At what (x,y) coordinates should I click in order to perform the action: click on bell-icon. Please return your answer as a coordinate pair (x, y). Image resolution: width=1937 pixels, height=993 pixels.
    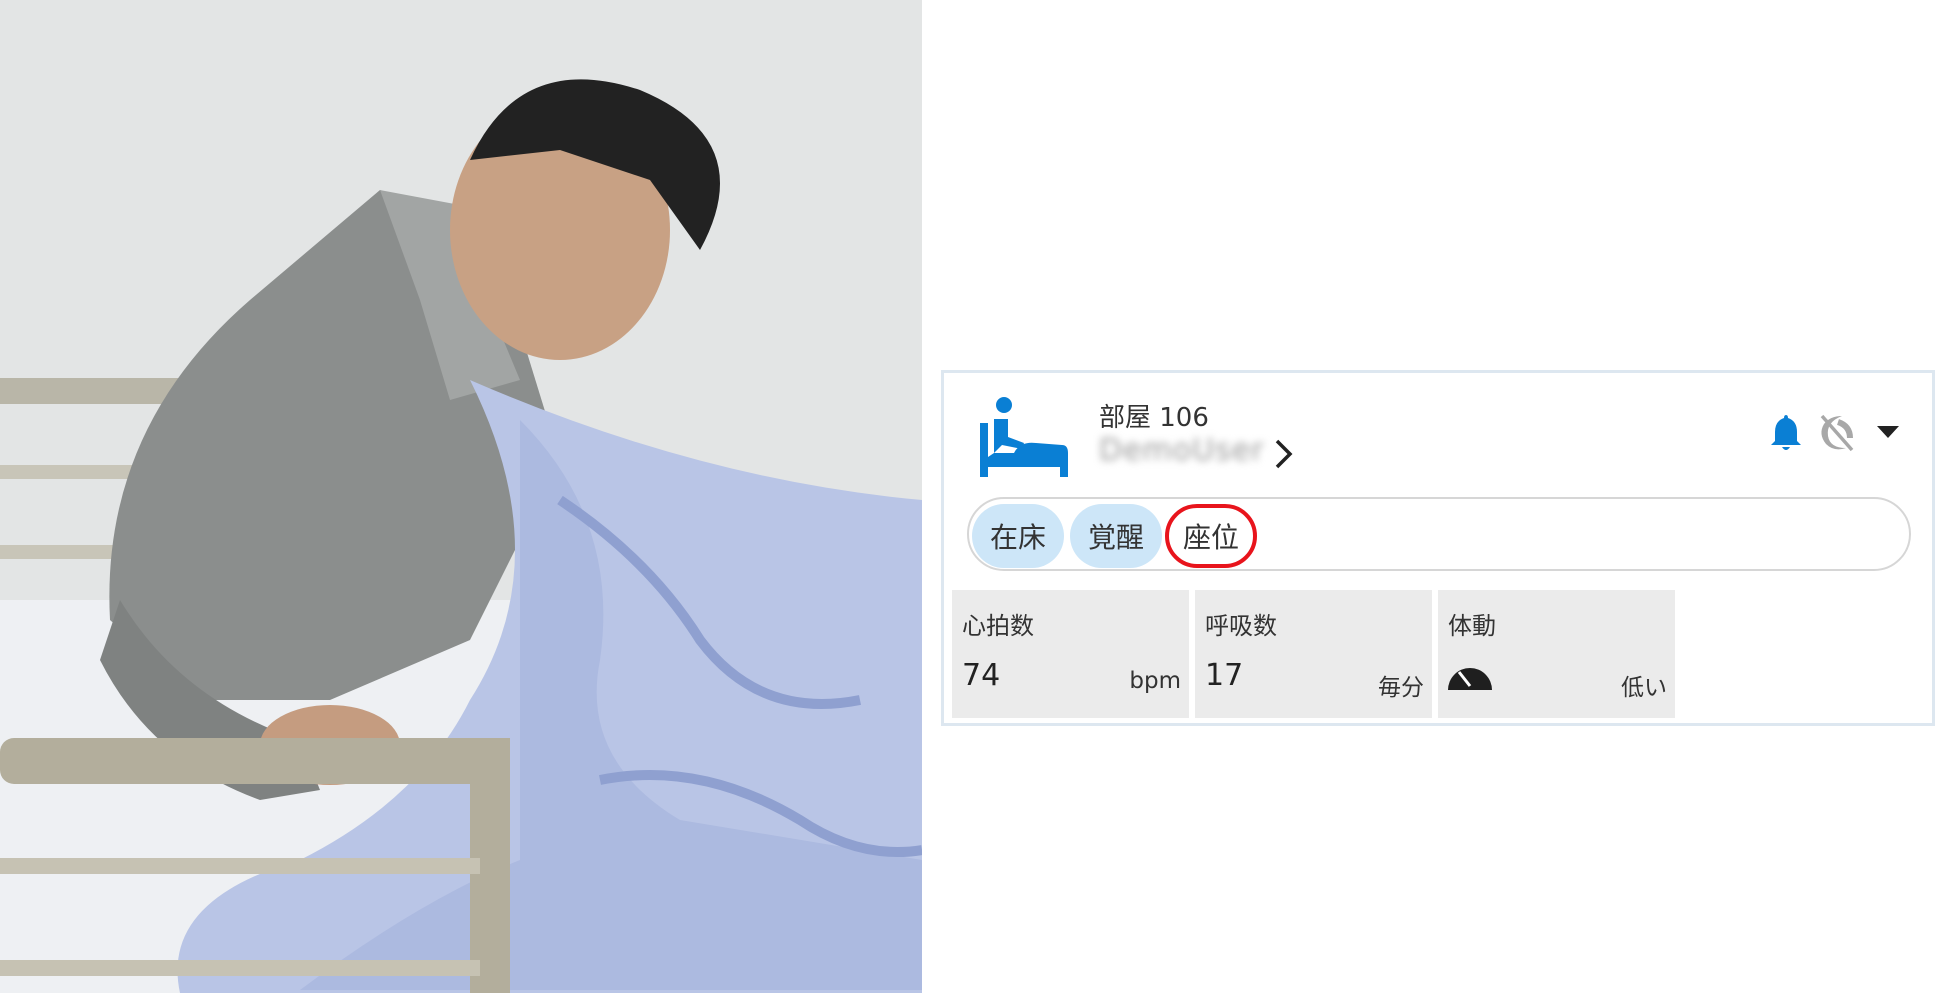
    Looking at the image, I should click on (1786, 433).